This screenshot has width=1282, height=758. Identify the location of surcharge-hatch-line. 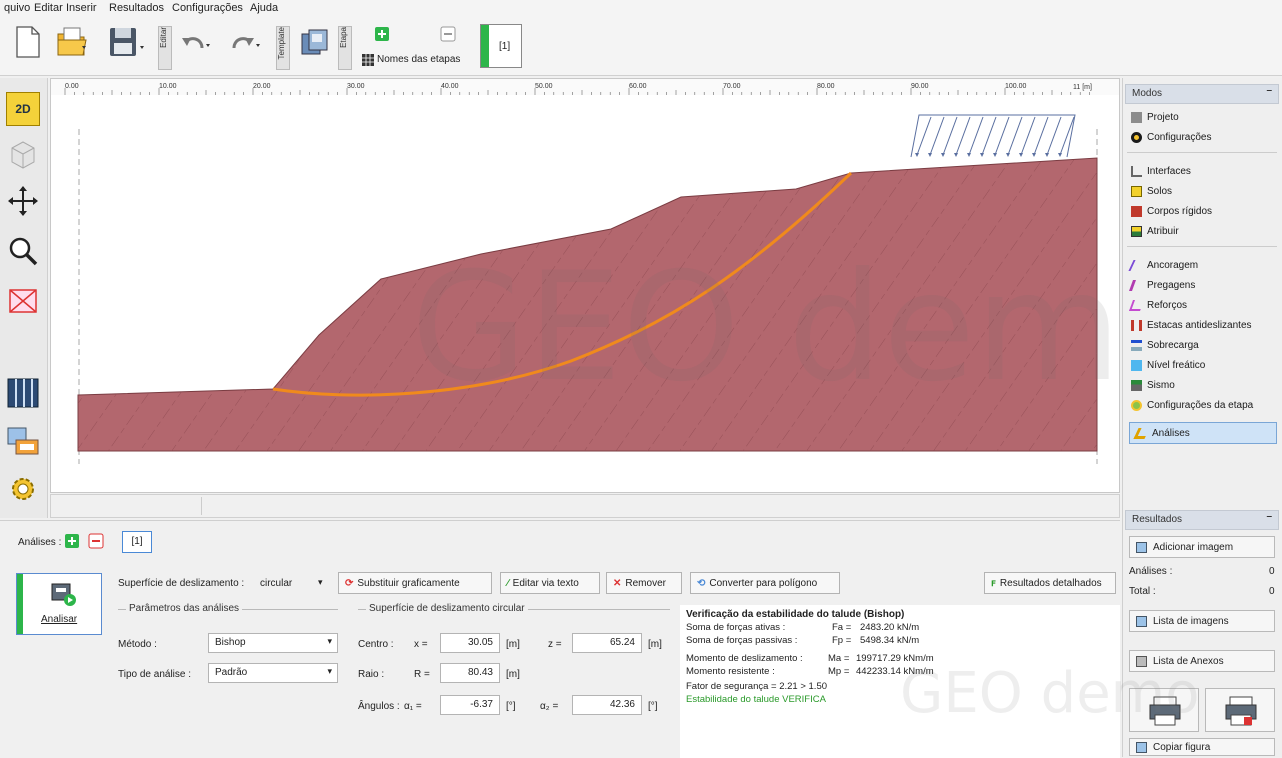
(1015, 136).